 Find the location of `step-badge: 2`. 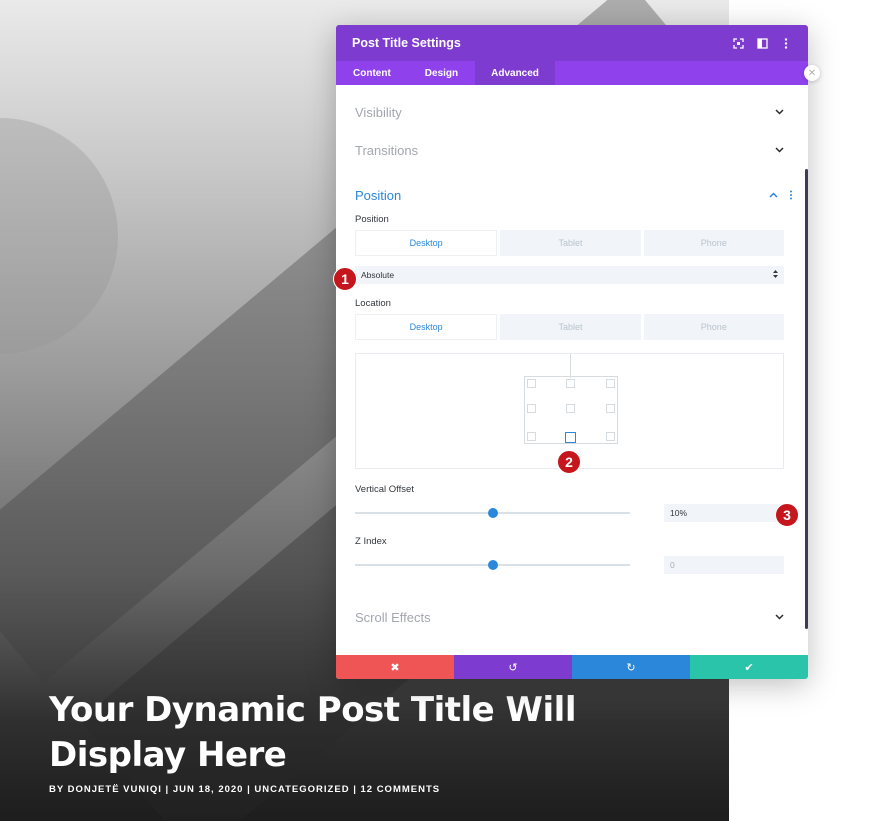

step-badge: 2 is located at coordinates (569, 462).